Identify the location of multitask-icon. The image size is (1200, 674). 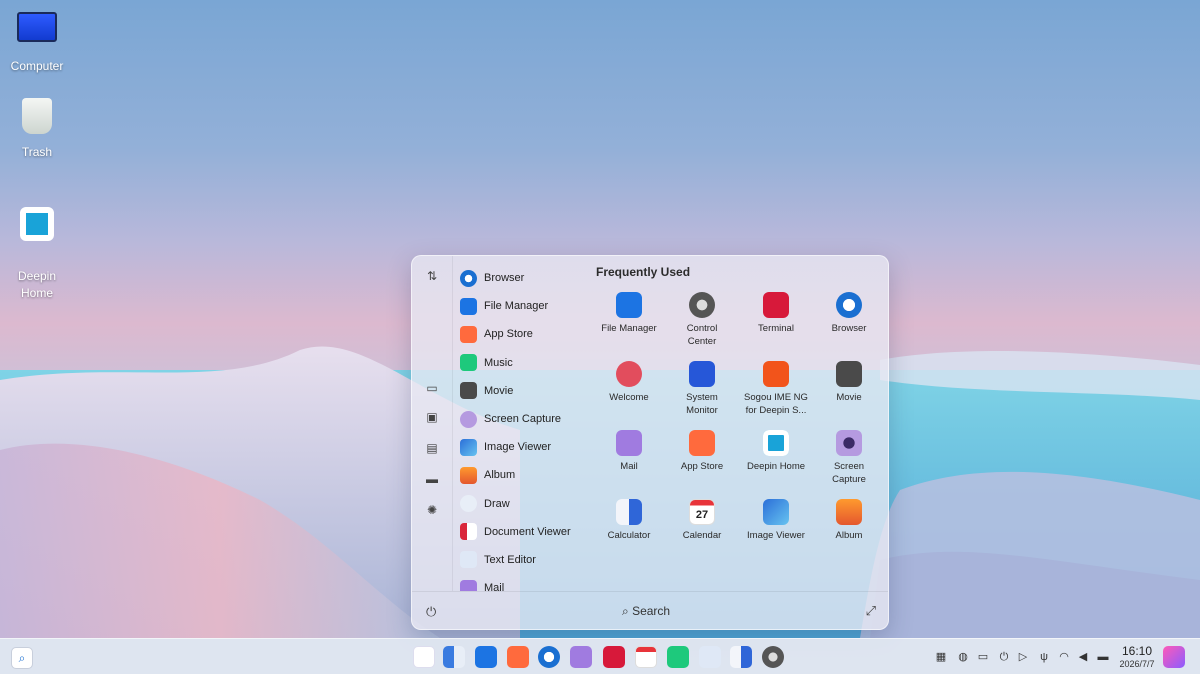
(454, 657).